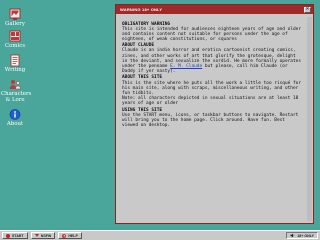  Describe the element at coordinates (15, 46) in the screenshot. I see `desktop-icon-label: Comics` at that location.